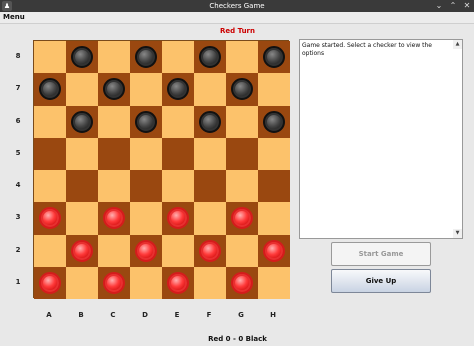  I want to click on board-square-d2, so click(146, 250).